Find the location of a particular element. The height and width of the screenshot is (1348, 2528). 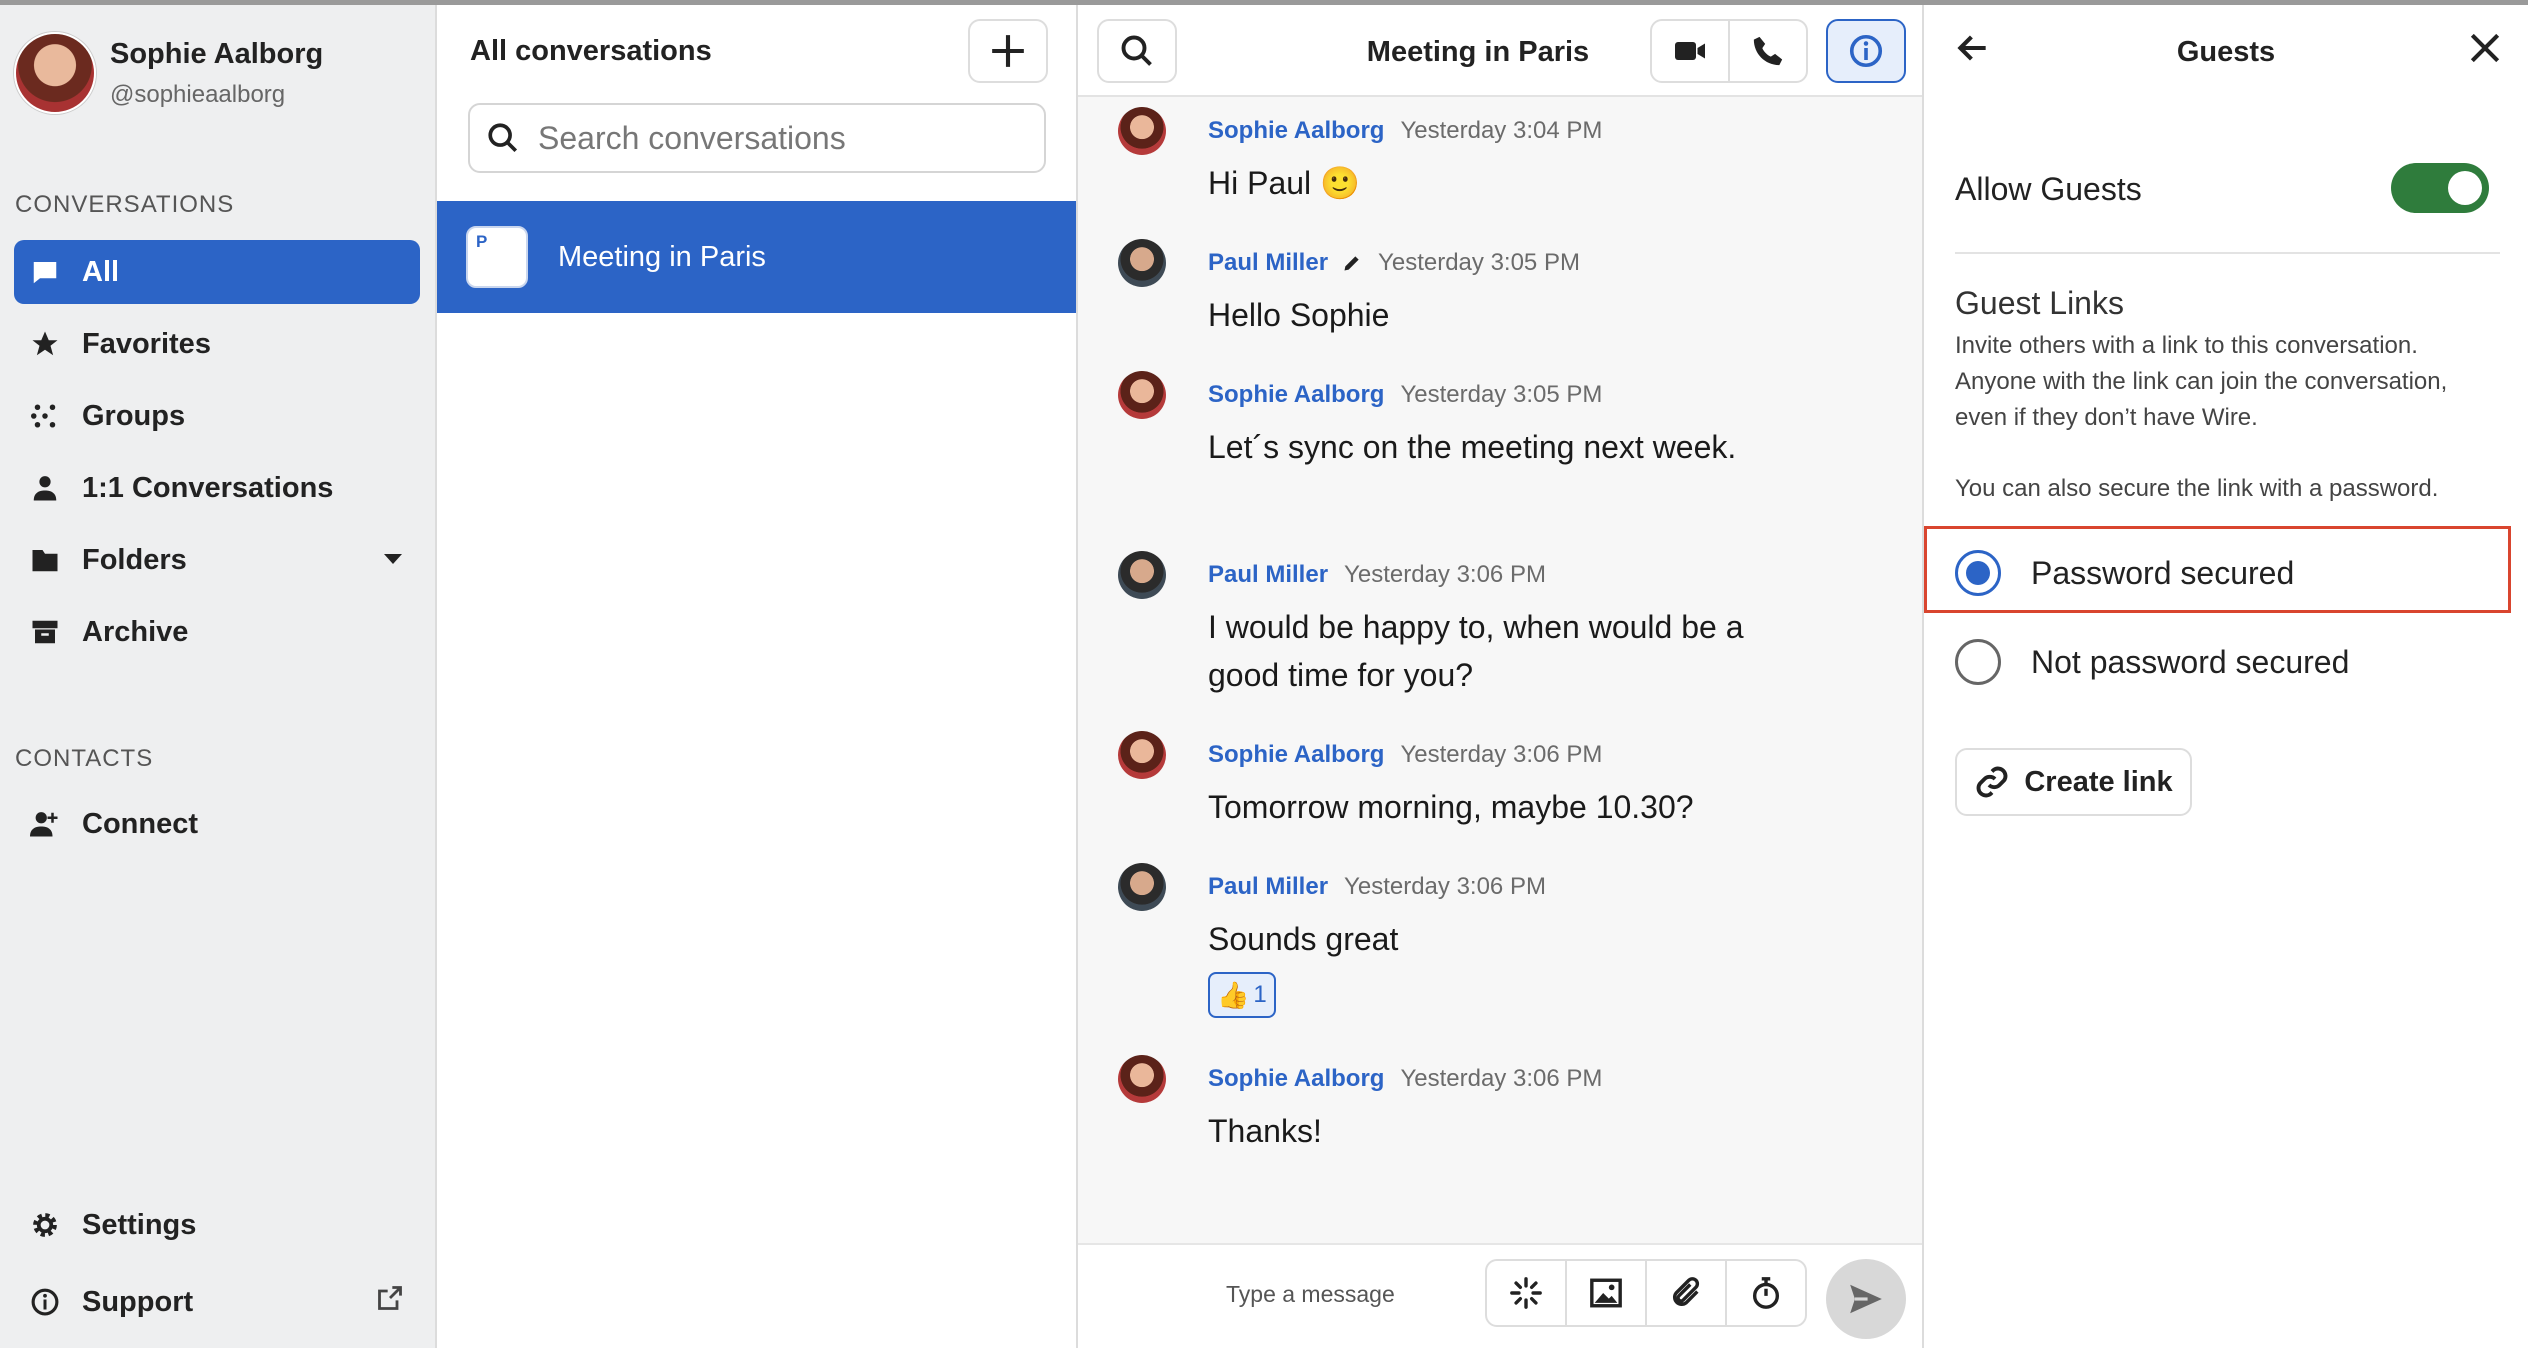

conversation-search is located at coordinates (757, 138).